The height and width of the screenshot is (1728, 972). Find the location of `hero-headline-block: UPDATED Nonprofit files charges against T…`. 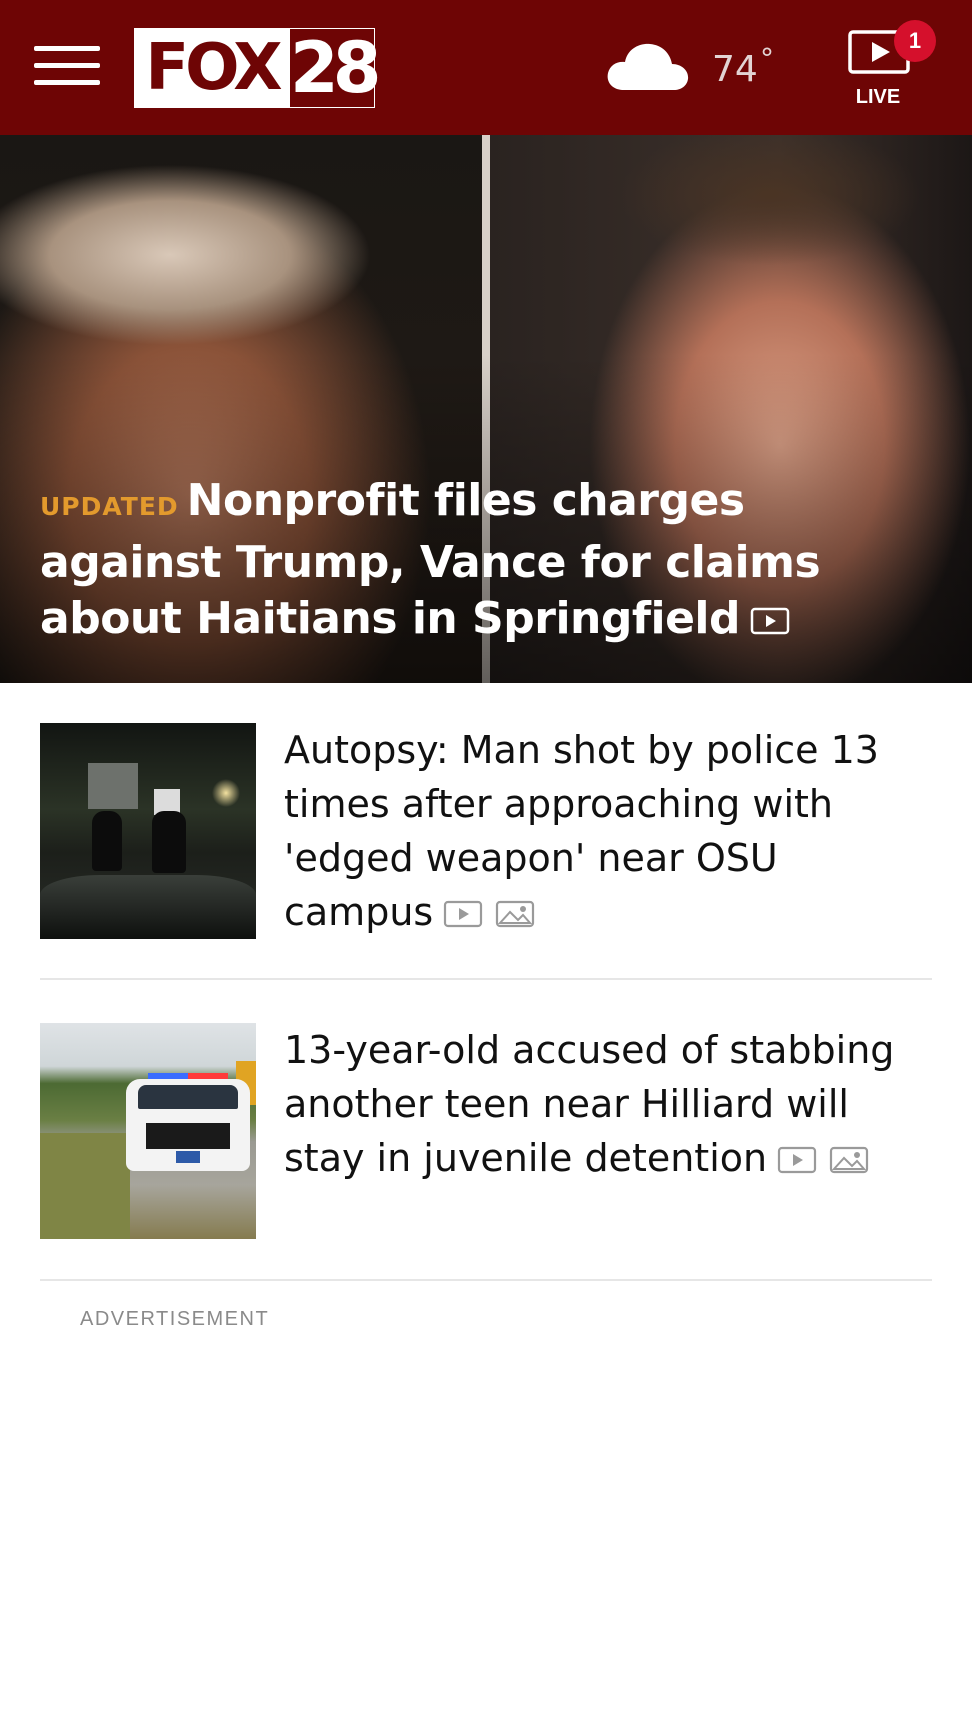

hero-headline-block: UPDATED Nonprofit files charges against T… is located at coordinates (490, 561).